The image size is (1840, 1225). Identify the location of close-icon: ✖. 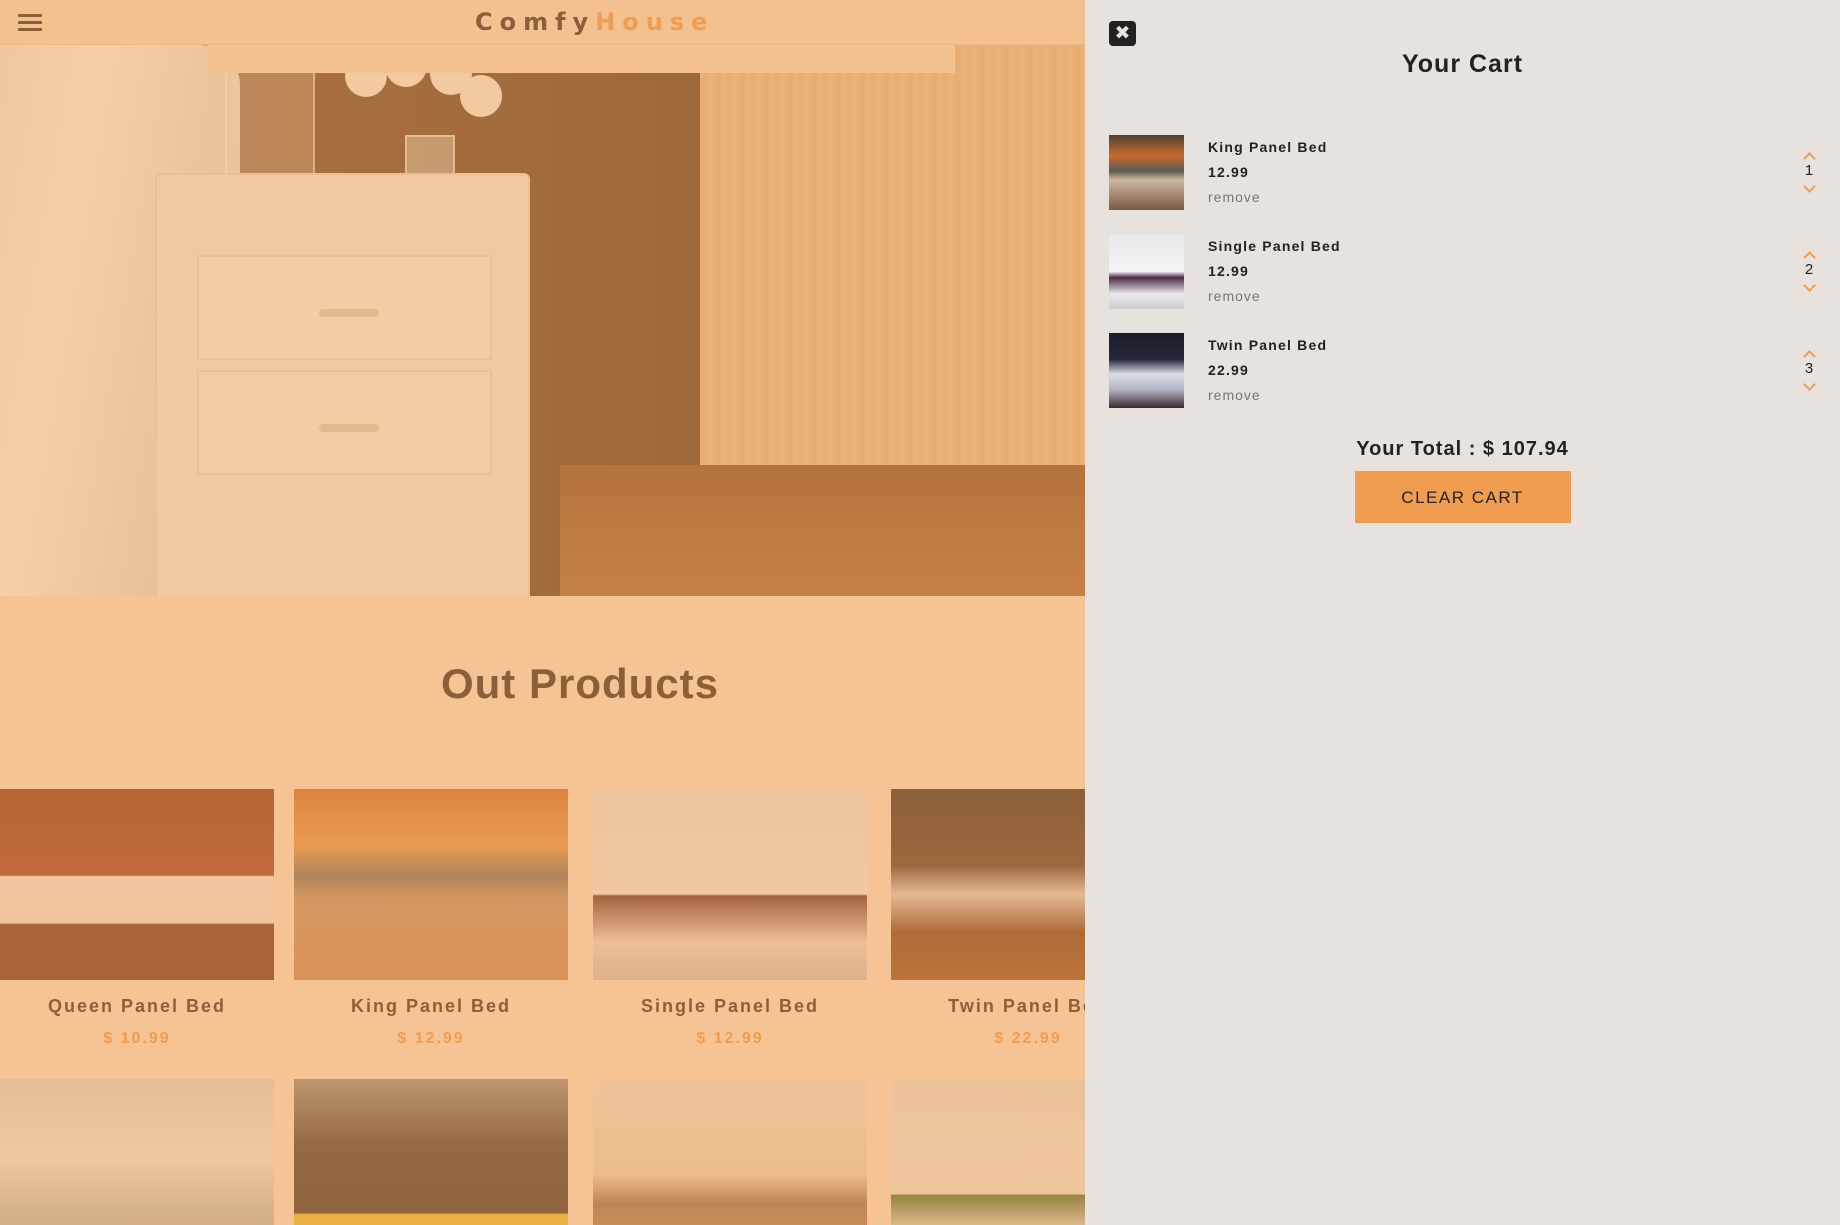
(1122, 33).